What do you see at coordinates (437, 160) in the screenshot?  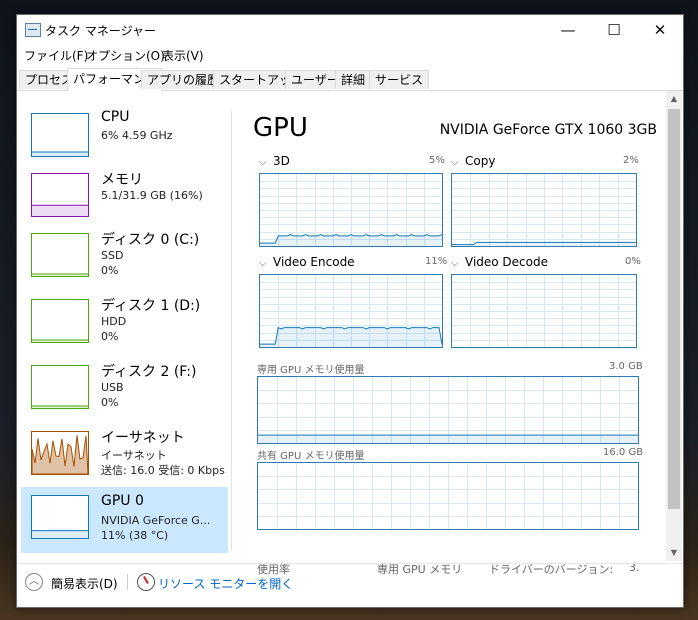 I see `engine-percent-3d: 5%` at bounding box center [437, 160].